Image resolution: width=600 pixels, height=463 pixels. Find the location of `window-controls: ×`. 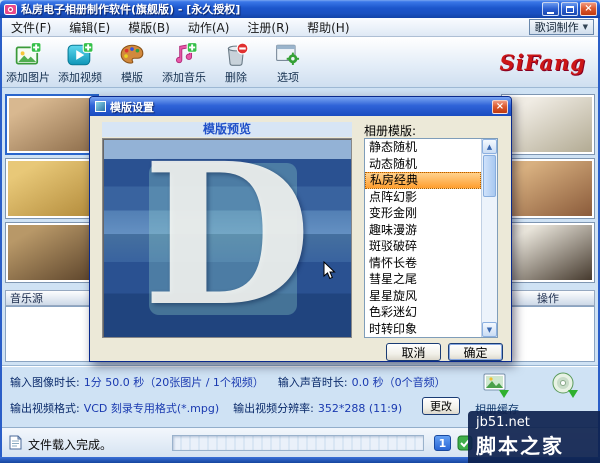

window-controls: × is located at coordinates (569, 9).